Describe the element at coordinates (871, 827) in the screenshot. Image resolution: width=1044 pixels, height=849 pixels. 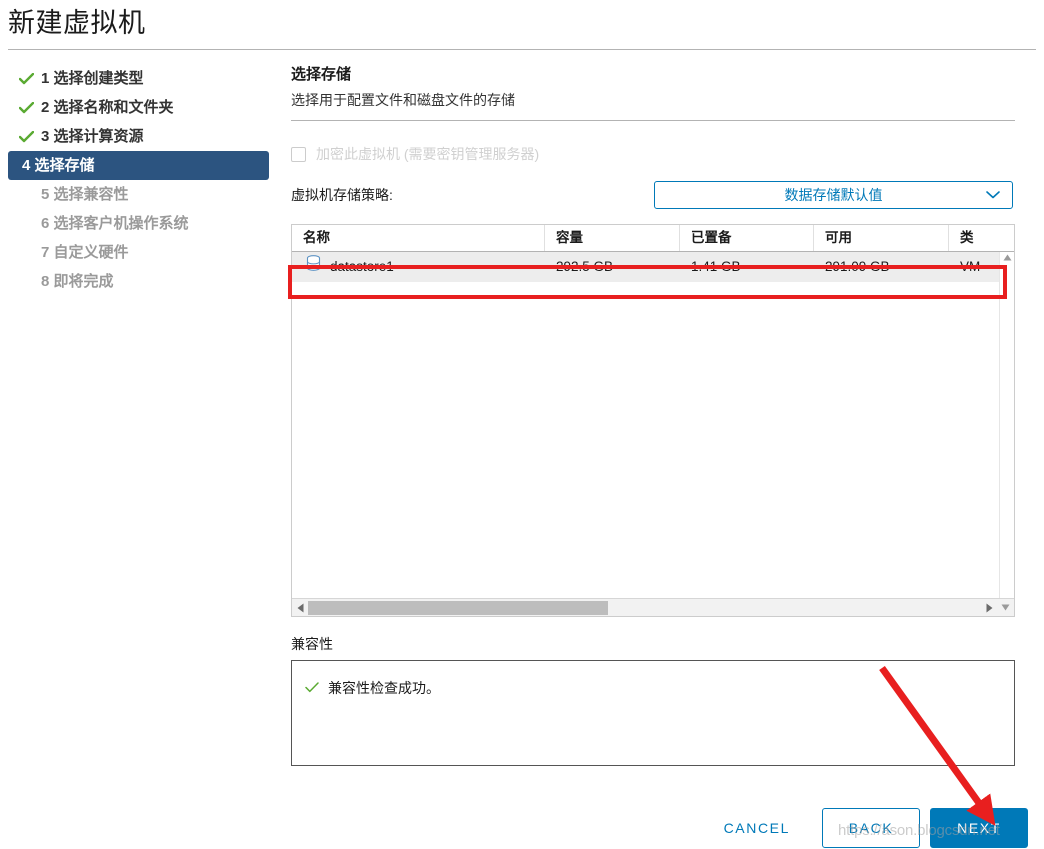
I see `back-button: BACK` at that location.